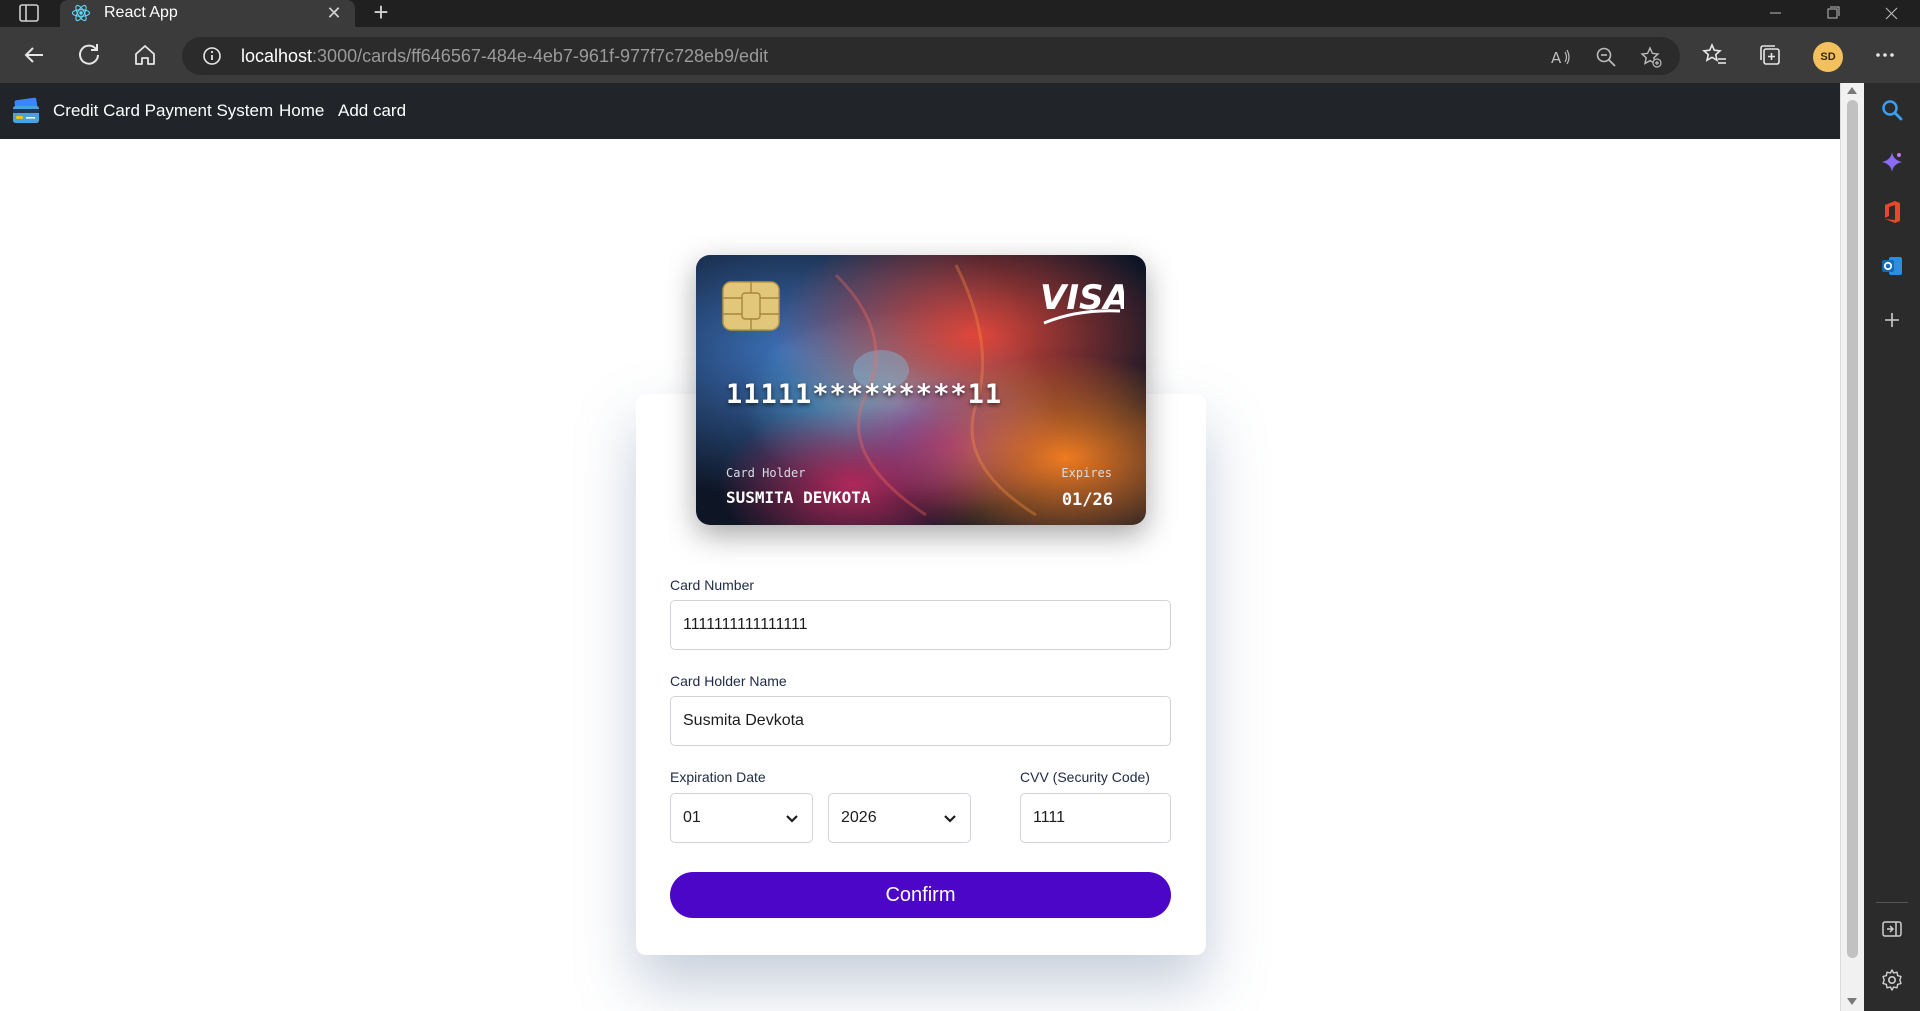 The width and height of the screenshot is (1920, 1011). I want to click on expiration-date-label: Expiration Date, so click(718, 777).